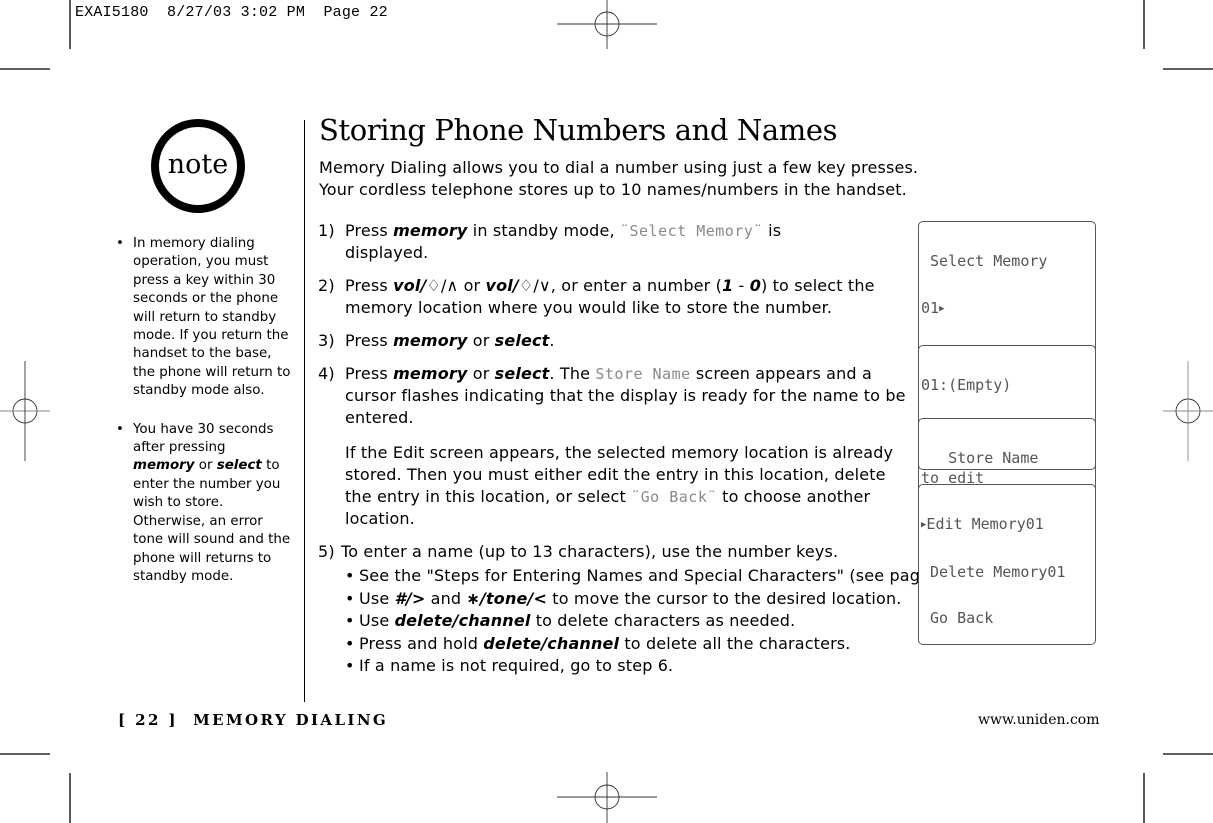  Describe the element at coordinates (691, 231) in the screenshot. I see `lcd-text-select-memory: ¨Select Memory¨` at that location.